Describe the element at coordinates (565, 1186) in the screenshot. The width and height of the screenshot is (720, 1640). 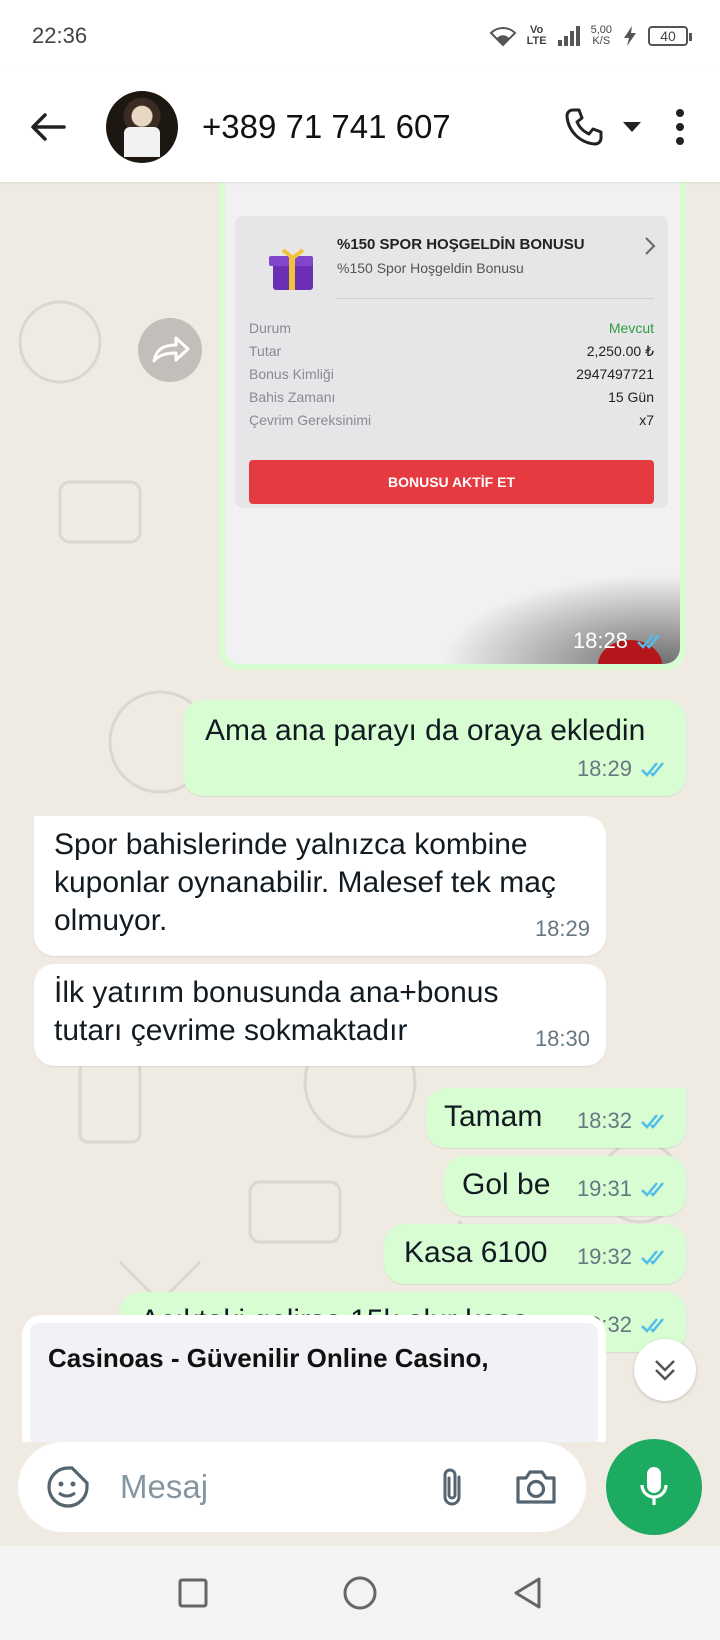
I see `message-bubble-outgoing: Gol be 19:31` at that location.